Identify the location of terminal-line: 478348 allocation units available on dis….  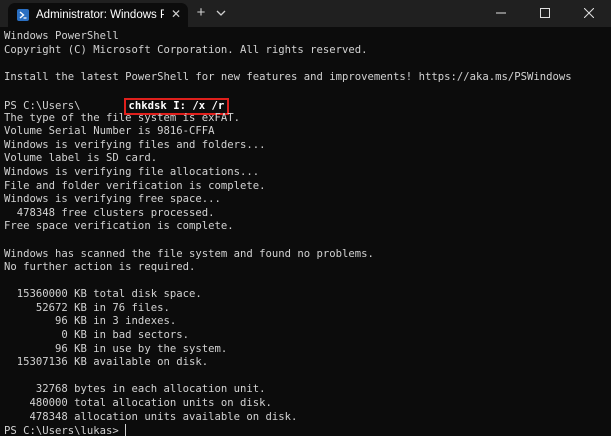
(151, 416).